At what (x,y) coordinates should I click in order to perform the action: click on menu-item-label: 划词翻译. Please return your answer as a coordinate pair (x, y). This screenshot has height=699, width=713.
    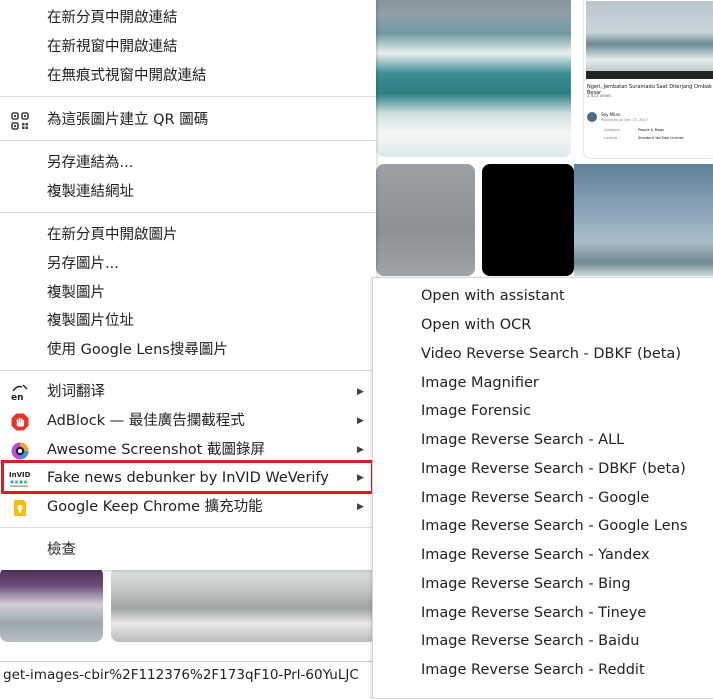
    Looking at the image, I should click on (76, 392).